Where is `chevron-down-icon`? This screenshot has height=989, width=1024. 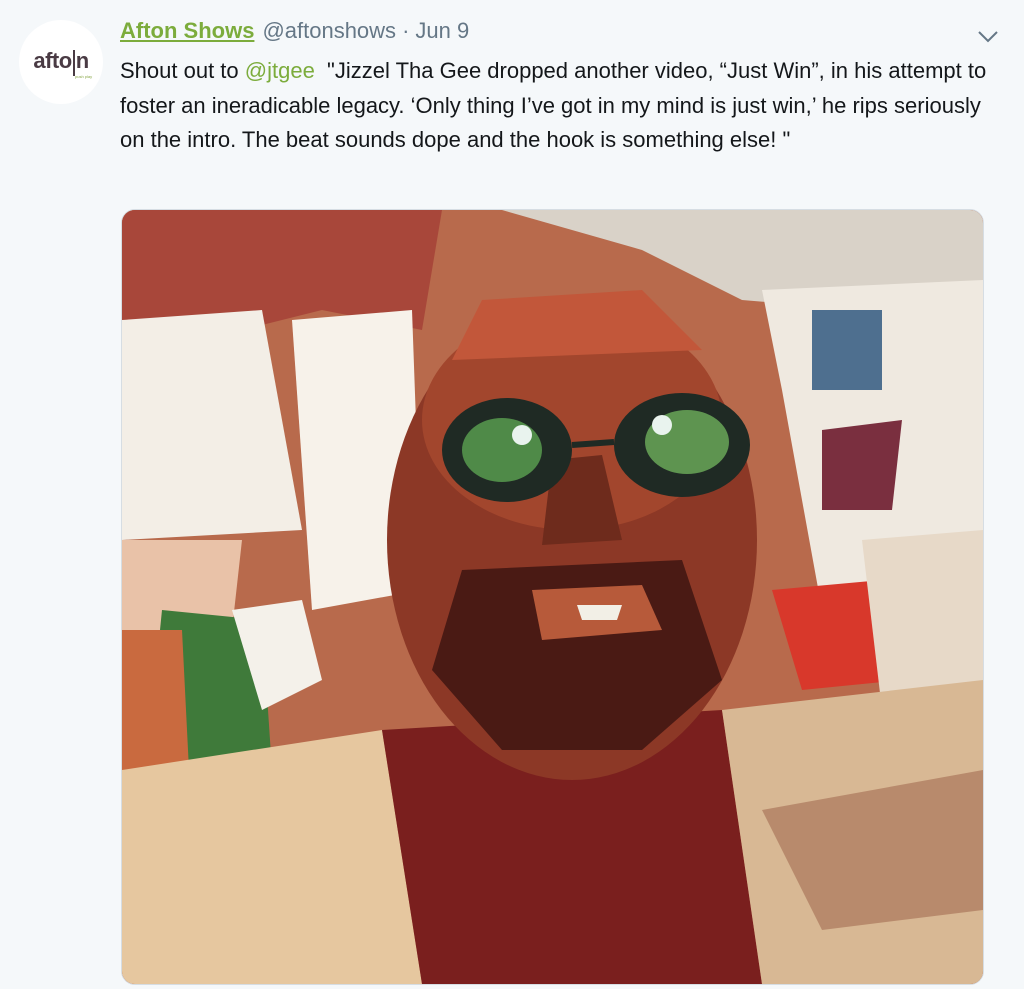 chevron-down-icon is located at coordinates (988, 36).